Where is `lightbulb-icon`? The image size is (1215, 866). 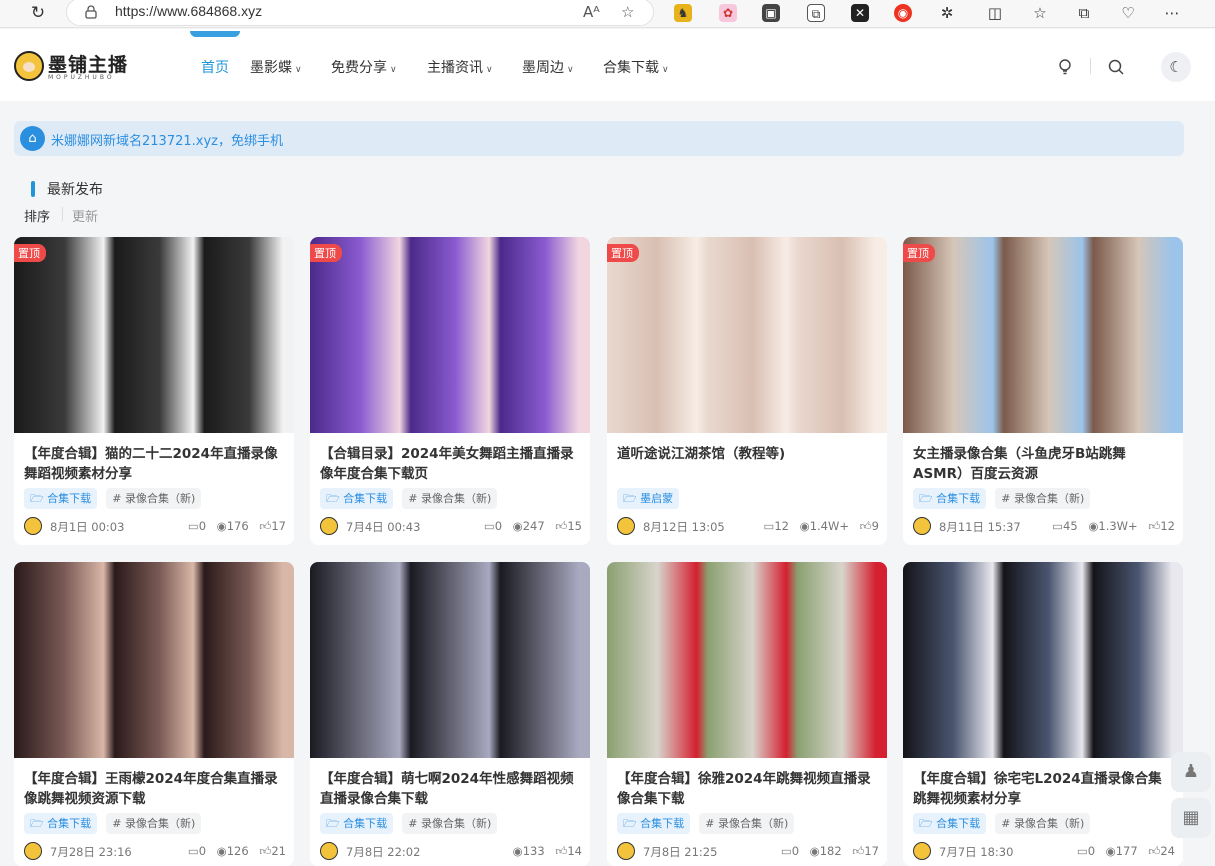
lightbulb-icon is located at coordinates (1065, 67).